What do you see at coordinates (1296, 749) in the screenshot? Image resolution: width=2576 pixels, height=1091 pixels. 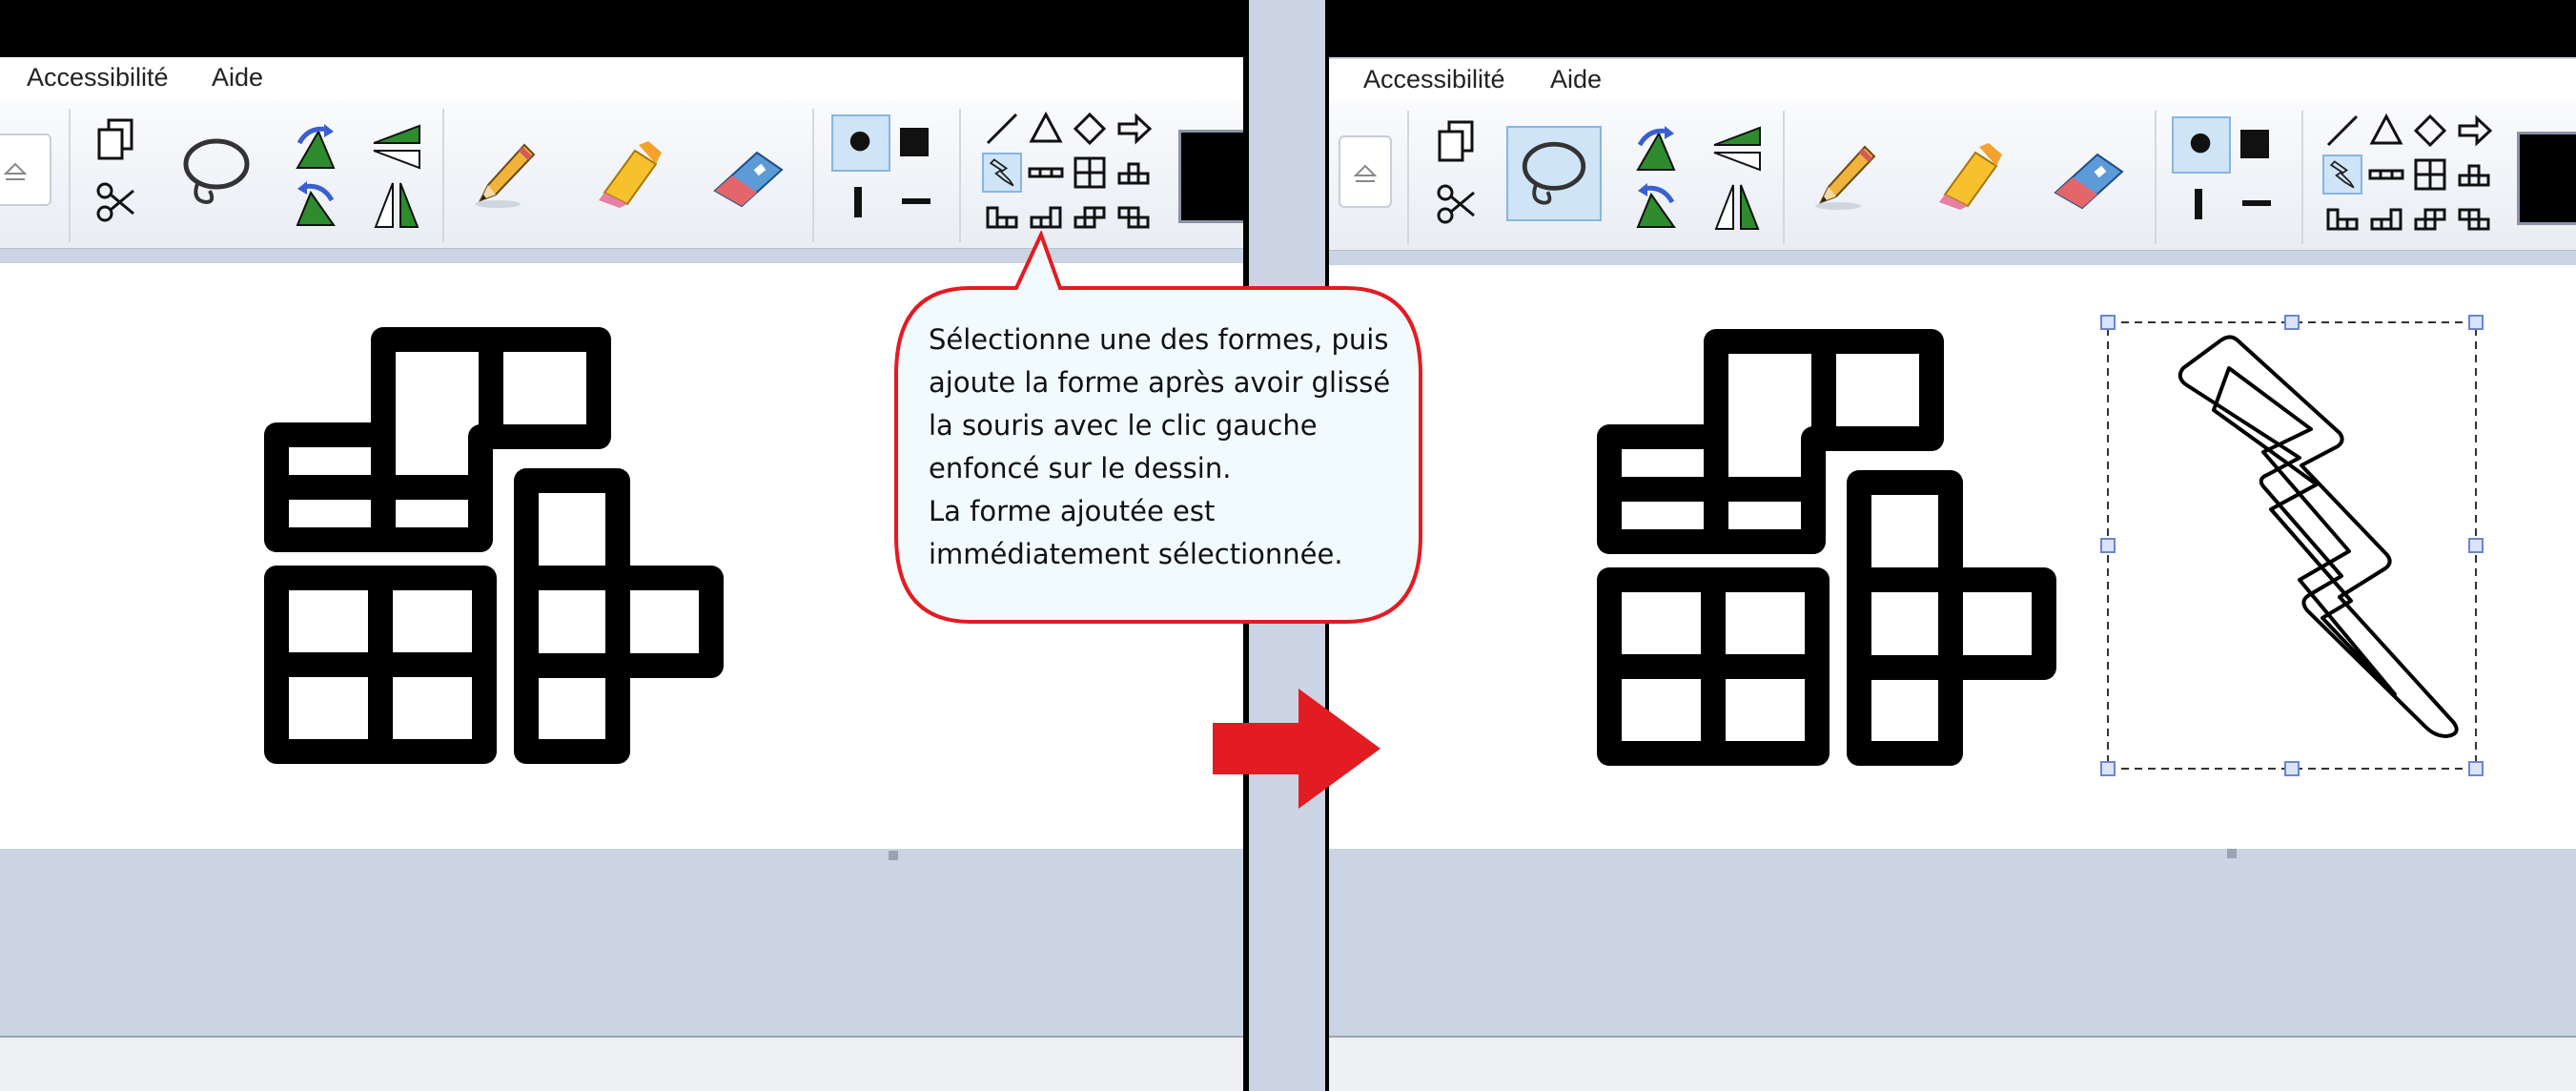 I see `transition-arrow` at bounding box center [1296, 749].